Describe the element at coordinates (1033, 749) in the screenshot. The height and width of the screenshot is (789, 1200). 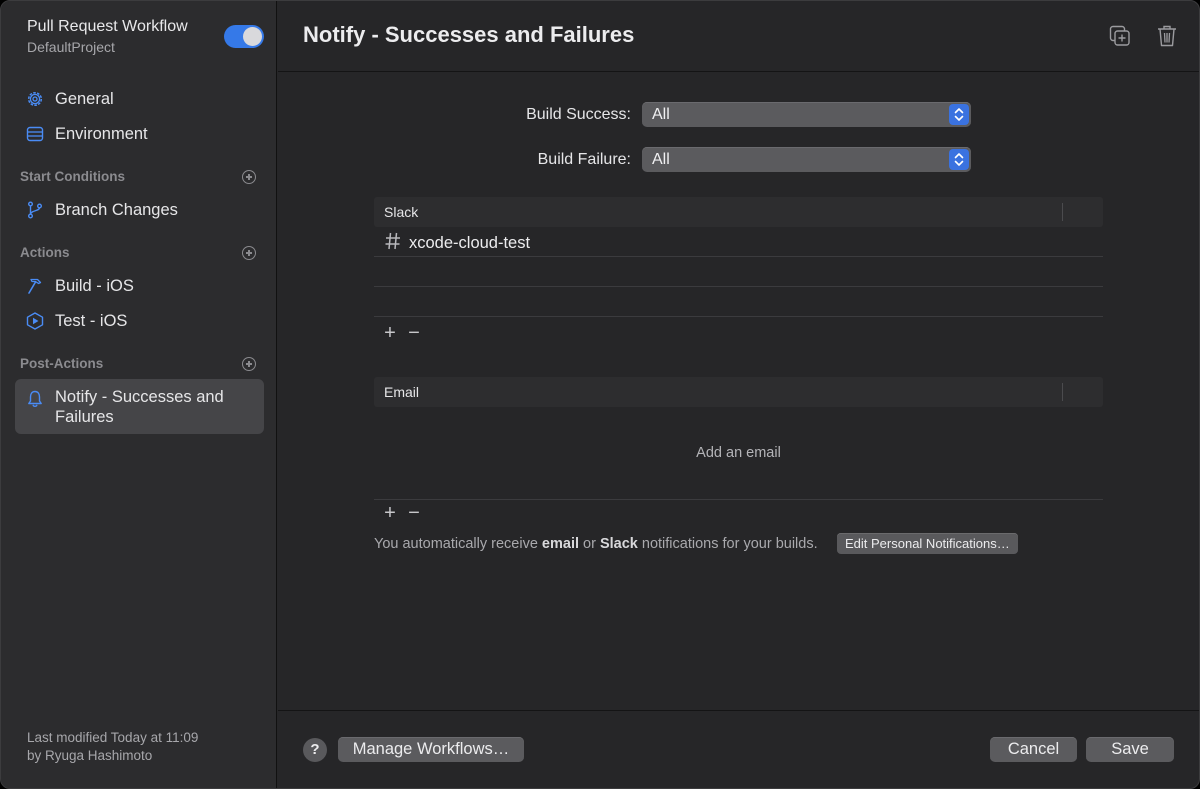
I see `cancel-button: Cancel` at that location.